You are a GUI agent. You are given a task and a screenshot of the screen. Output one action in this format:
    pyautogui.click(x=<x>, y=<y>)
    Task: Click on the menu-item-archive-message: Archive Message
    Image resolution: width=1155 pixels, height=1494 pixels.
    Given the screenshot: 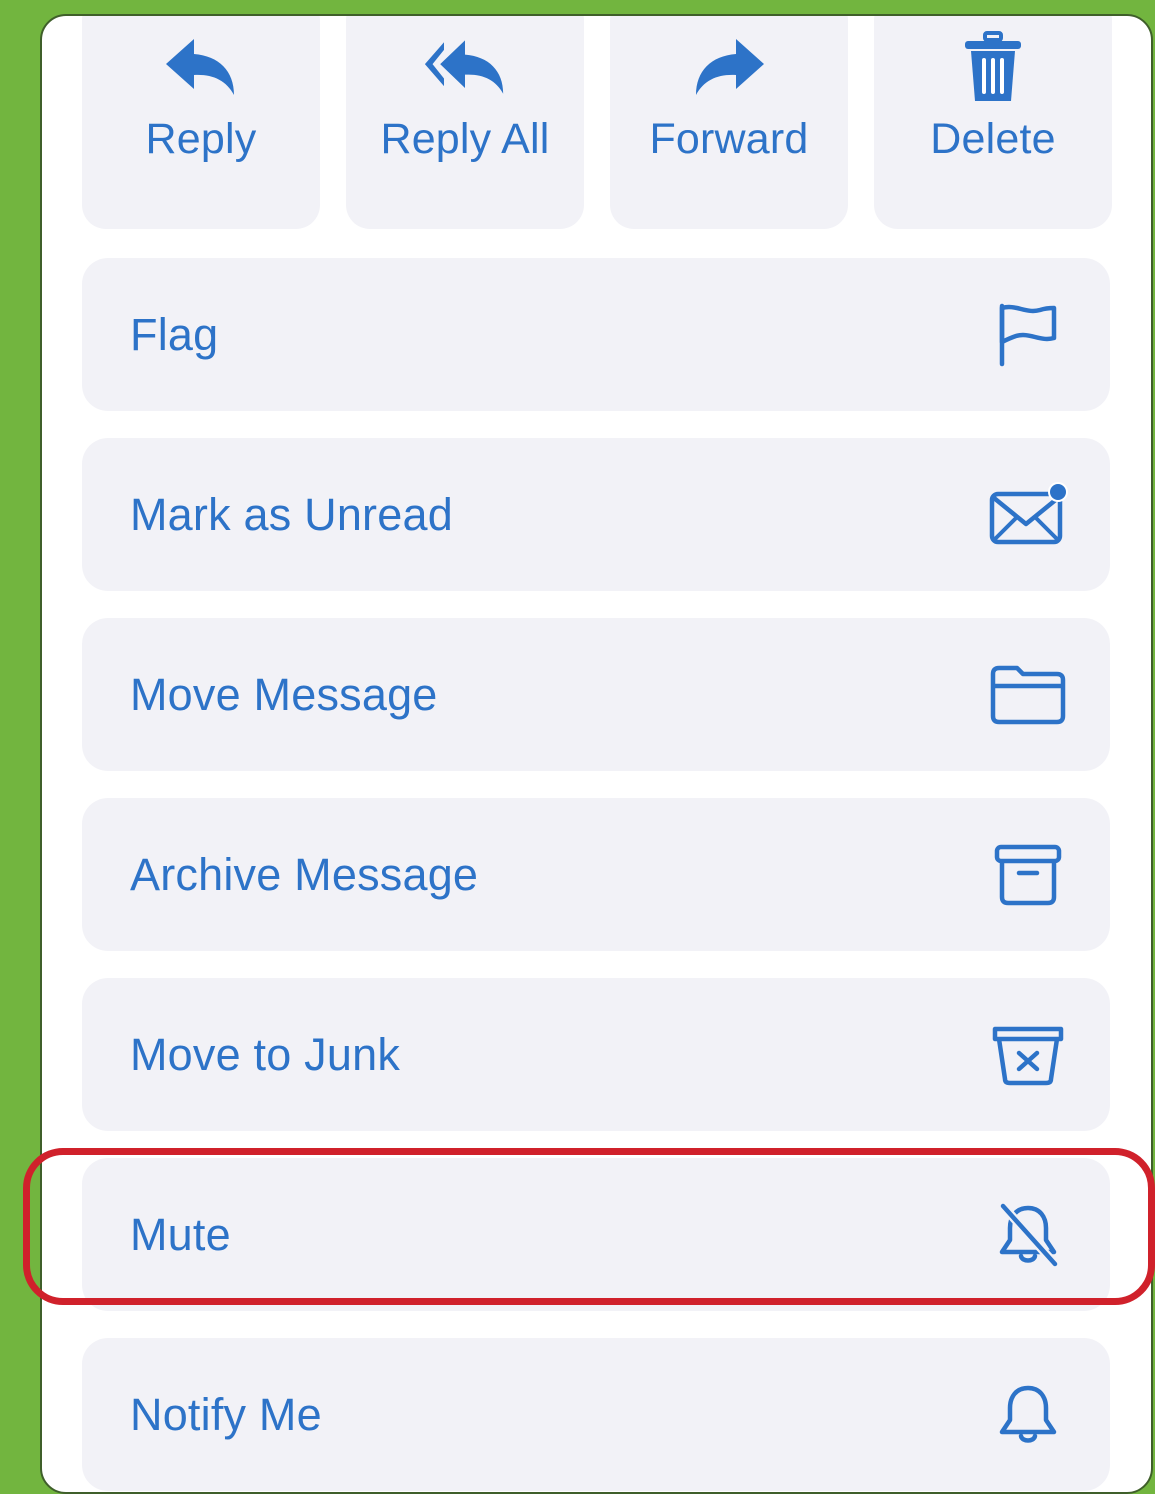 What is the action you would take?
    pyautogui.click(x=596, y=874)
    